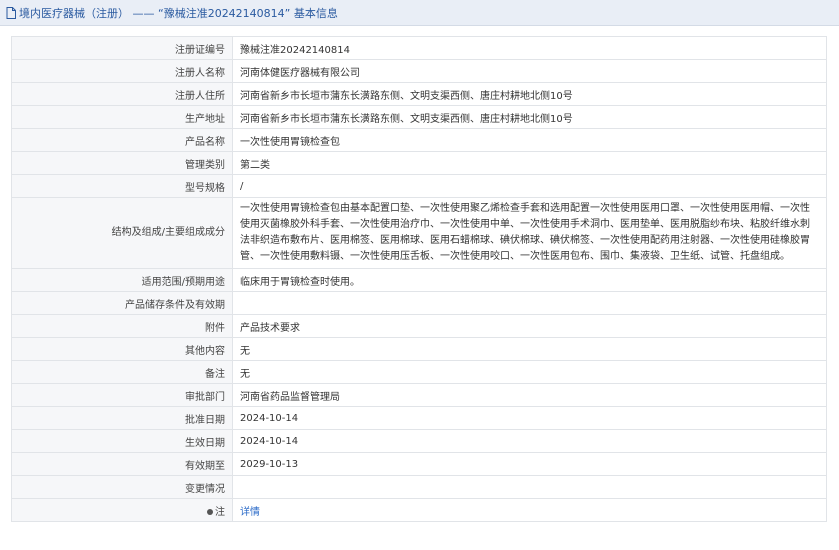 The height and width of the screenshot is (550, 839). I want to click on note-label-cell: 注, so click(122, 510).